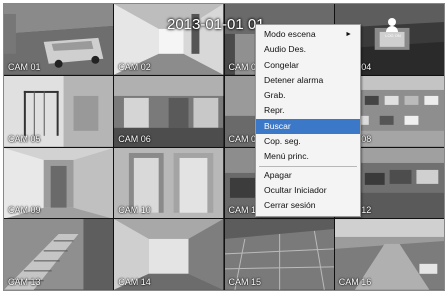  Describe the element at coordinates (24, 210) in the screenshot. I see `camera-label: CAM 09` at that location.